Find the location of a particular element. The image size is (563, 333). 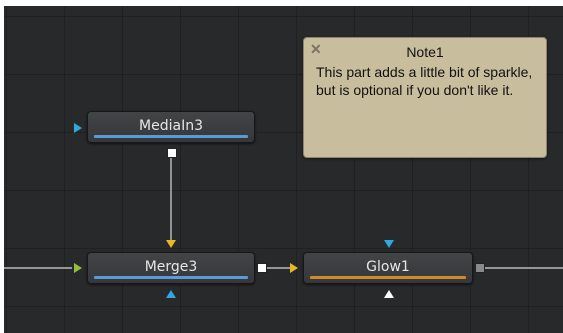

glow-effect-mask-input-icon is located at coordinates (389, 294).